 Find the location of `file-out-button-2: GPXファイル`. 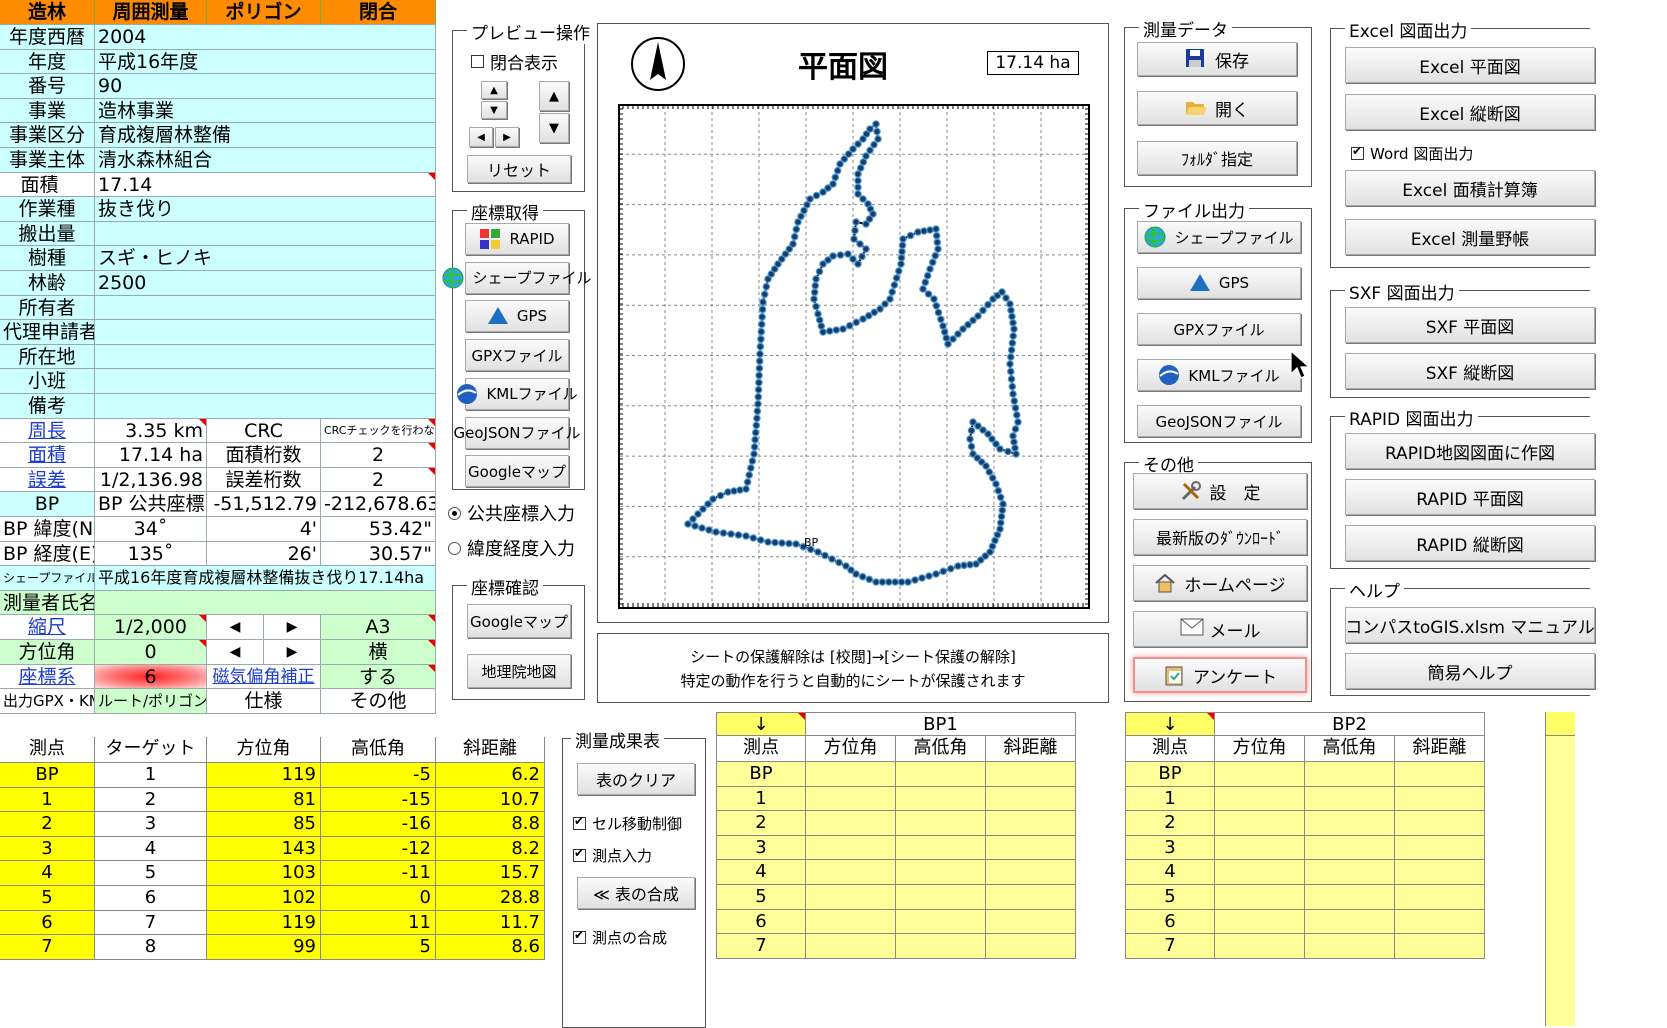

file-out-button-2: GPXファイル is located at coordinates (1219, 329).